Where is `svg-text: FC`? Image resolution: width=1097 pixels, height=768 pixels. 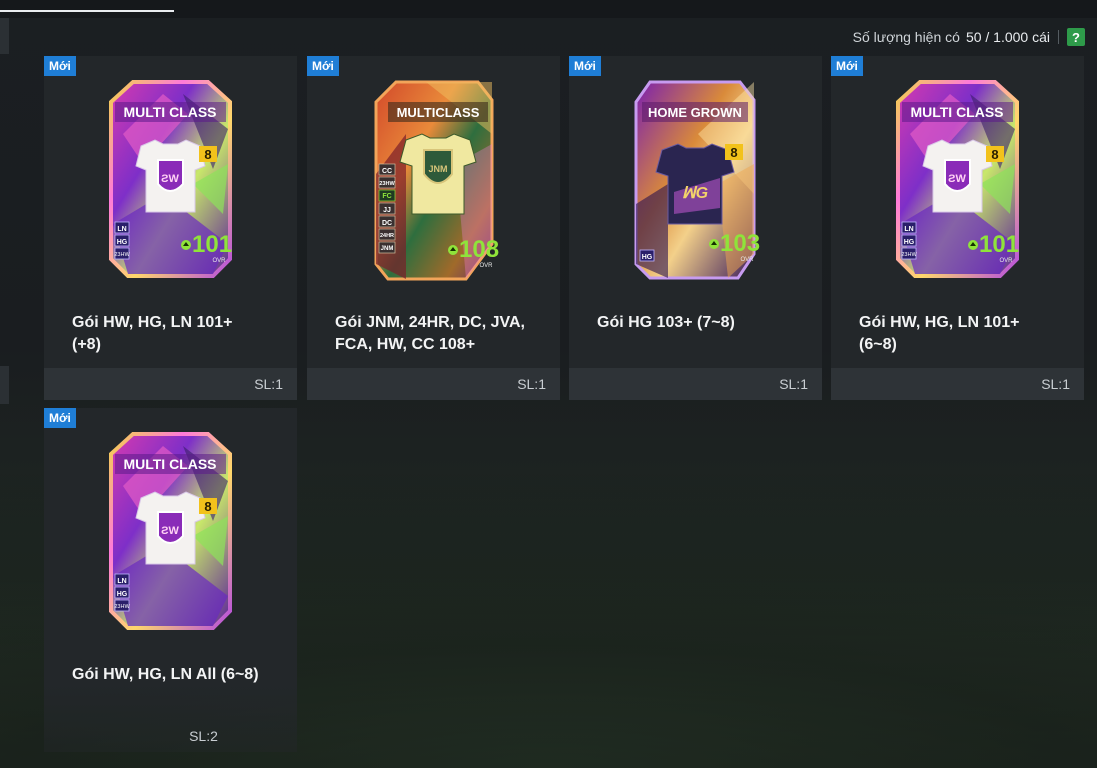 svg-text: FC is located at coordinates (386, 196).